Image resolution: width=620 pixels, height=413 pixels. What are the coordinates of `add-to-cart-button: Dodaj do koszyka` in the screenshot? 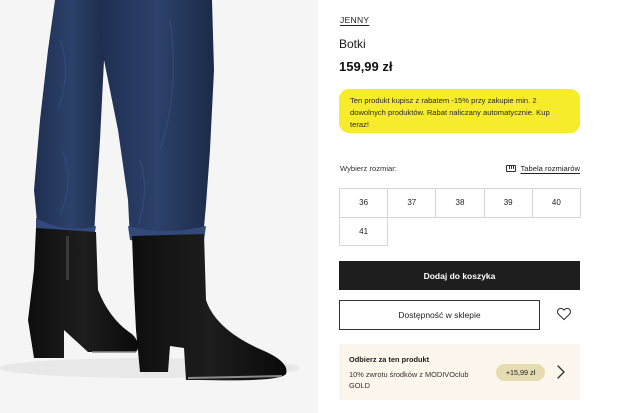 It's located at (459, 275).